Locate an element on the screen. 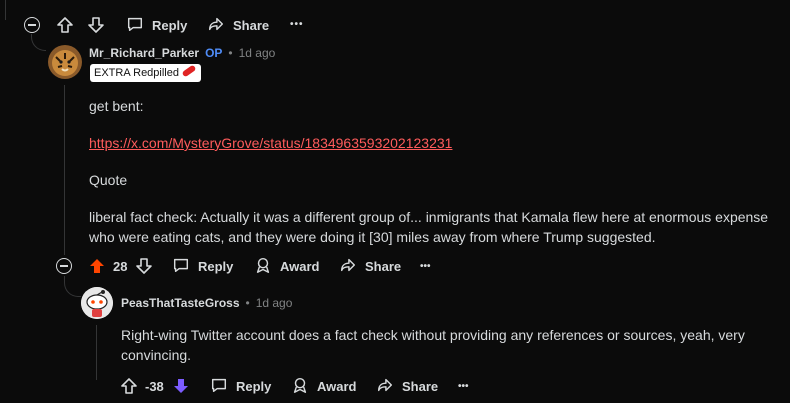 The height and width of the screenshot is (403, 790). thread-line-comment2 is located at coordinates (96, 352).